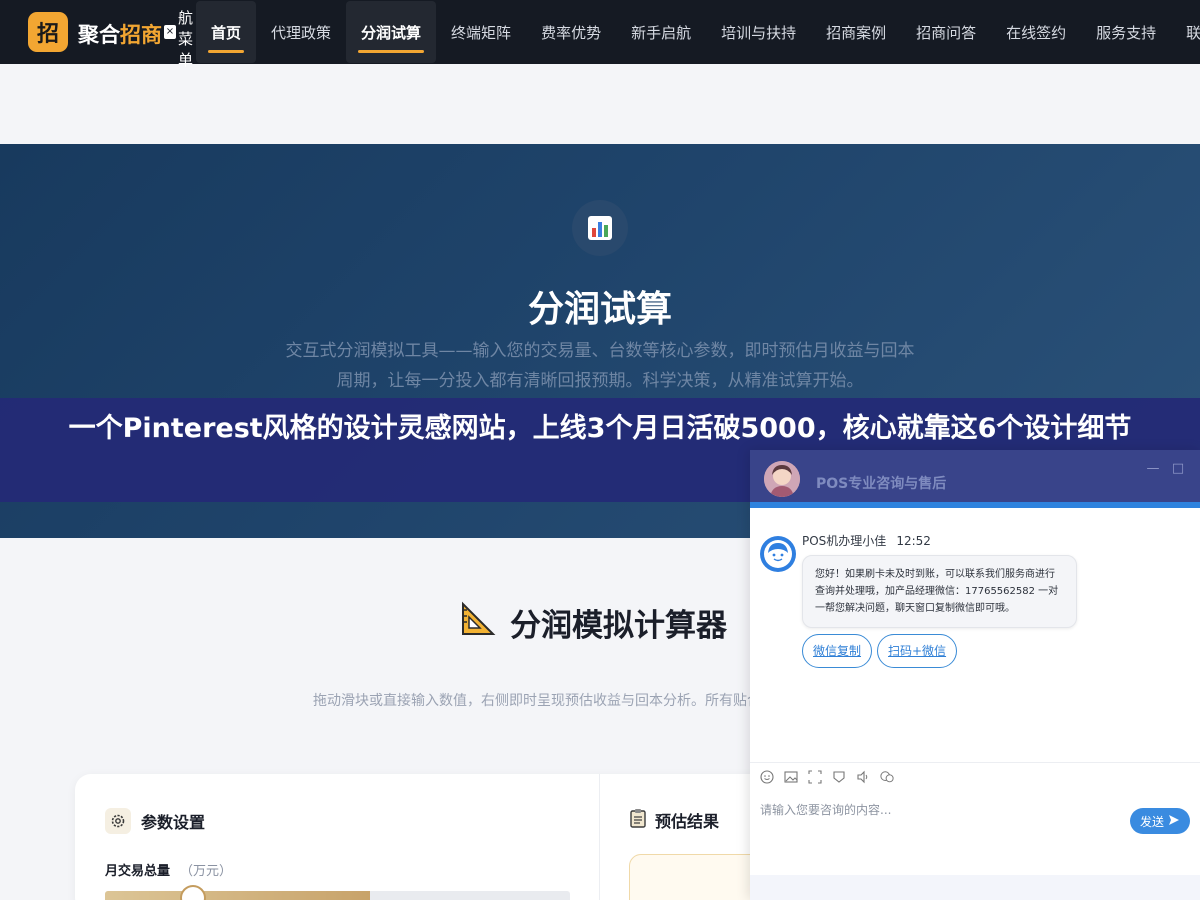 The height and width of the screenshot is (900, 1200). What do you see at coordinates (863, 777) in the screenshot?
I see `voice-icon` at bounding box center [863, 777].